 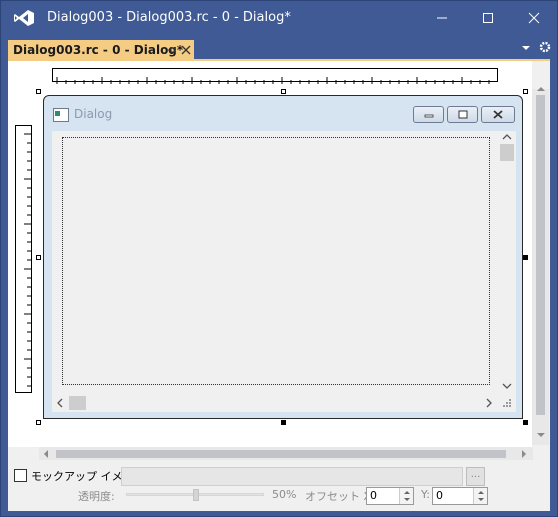 I want to click on editor-horizontal-scrollbar, so click(x=286, y=453).